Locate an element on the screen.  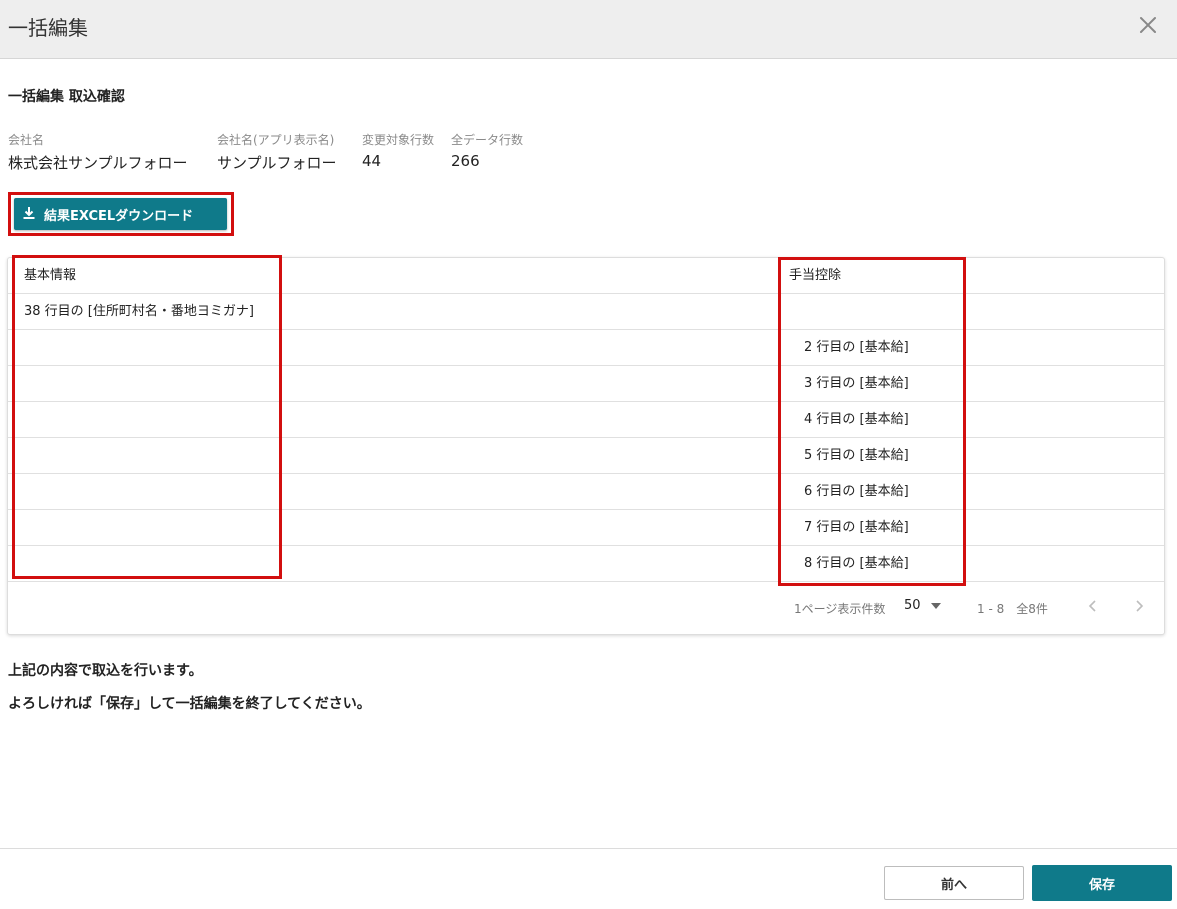
download-excel-button: 結果EXCELダウンロード is located at coordinates (120, 214).